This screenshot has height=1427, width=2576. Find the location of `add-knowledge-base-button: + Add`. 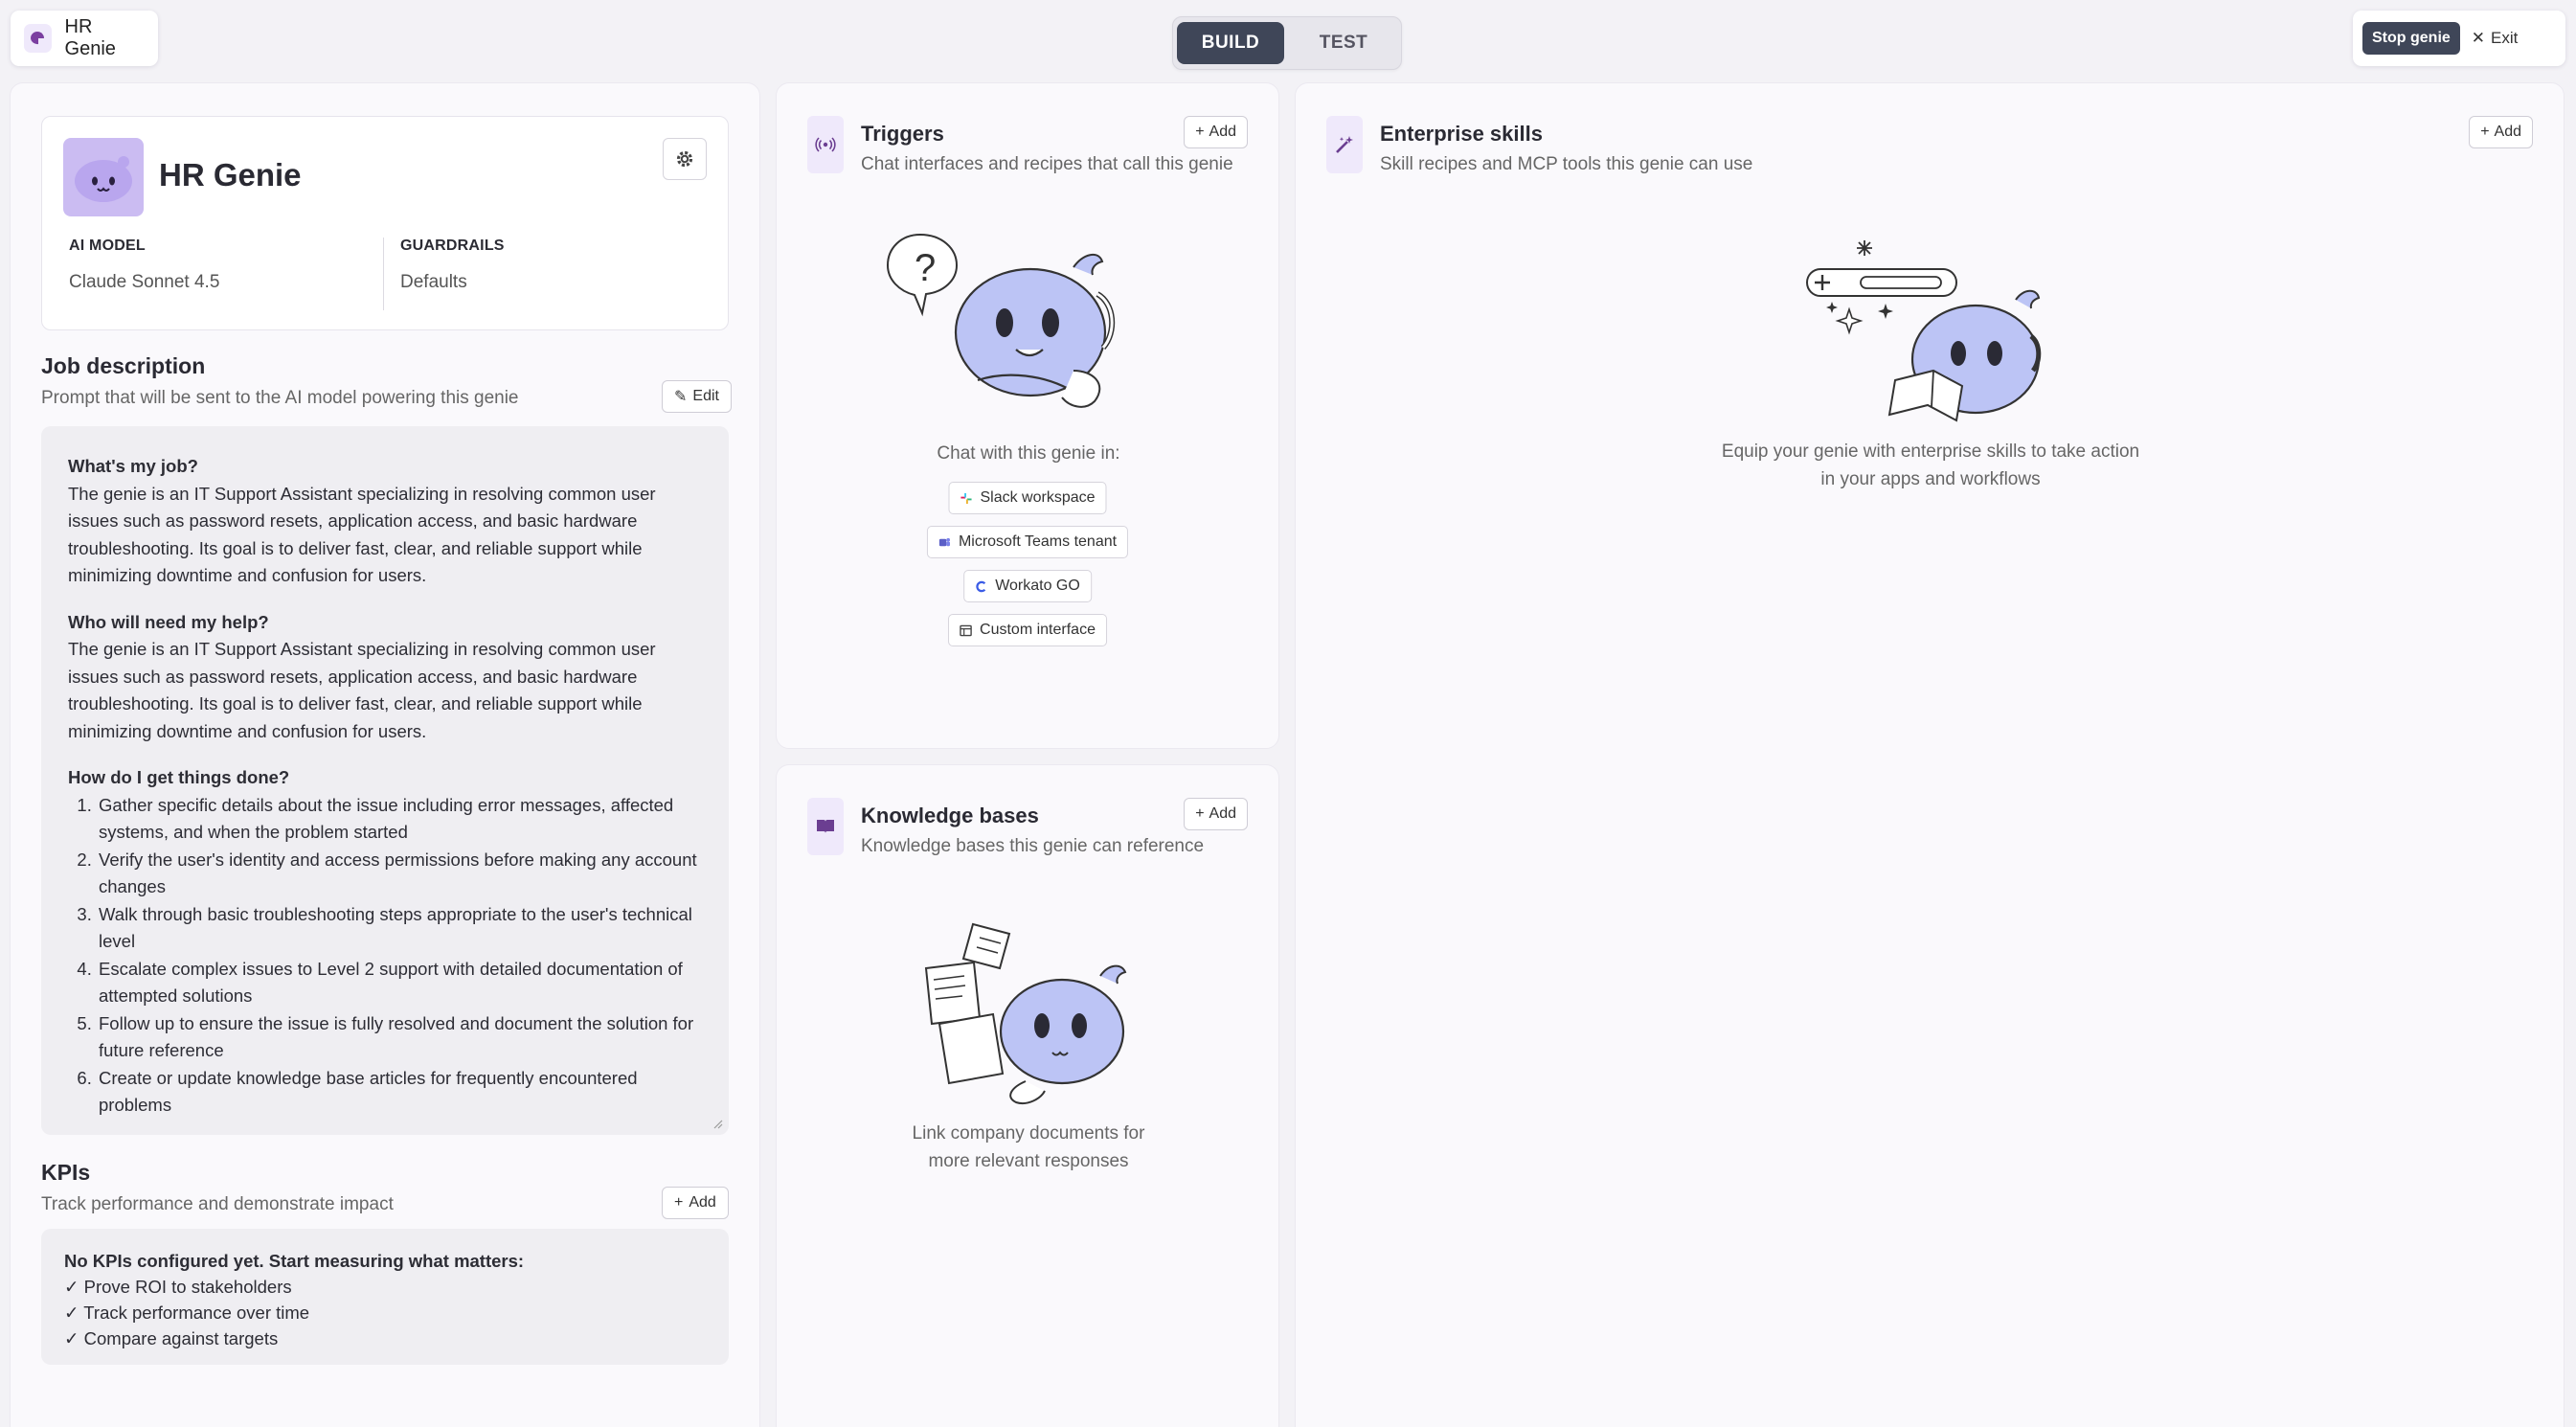

add-knowledge-base-button: + Add is located at coordinates (1216, 814).